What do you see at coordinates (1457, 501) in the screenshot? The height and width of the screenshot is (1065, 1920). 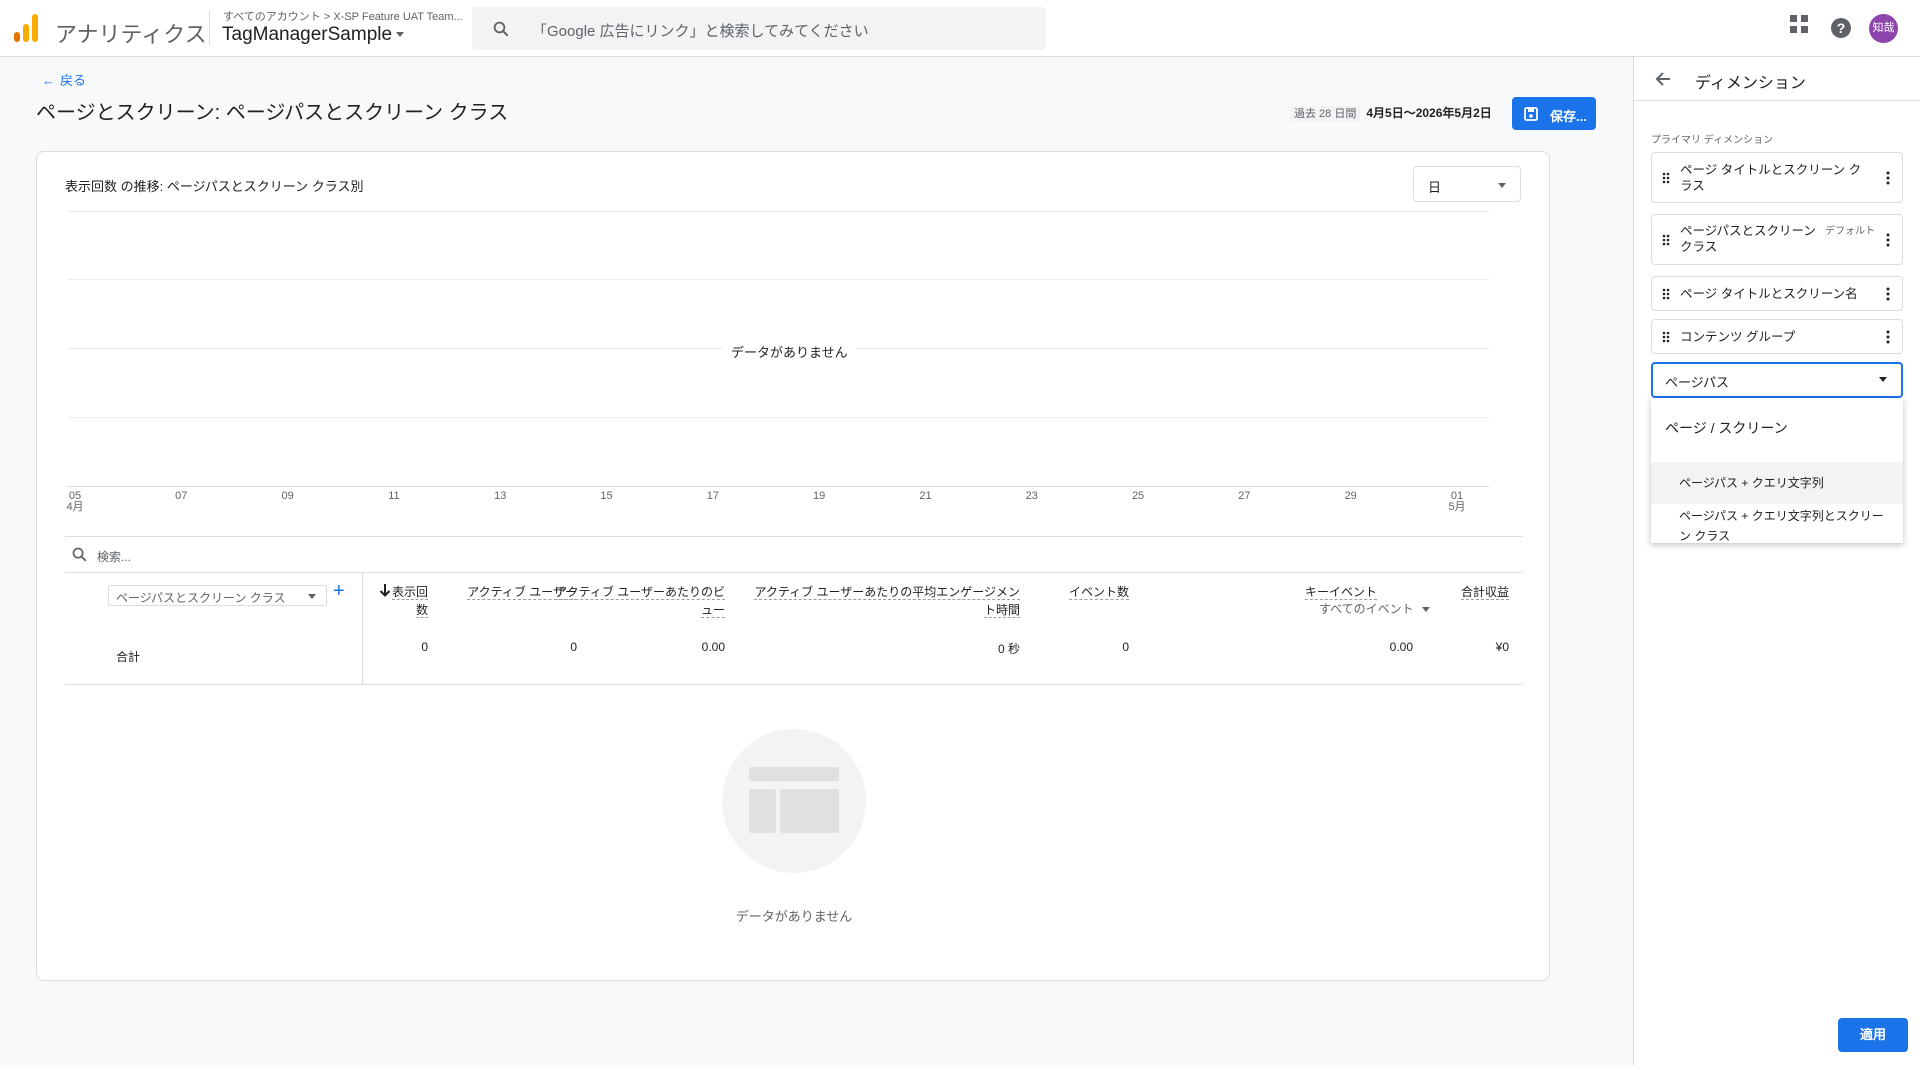 I see `x-tick-label: 01 5月` at bounding box center [1457, 501].